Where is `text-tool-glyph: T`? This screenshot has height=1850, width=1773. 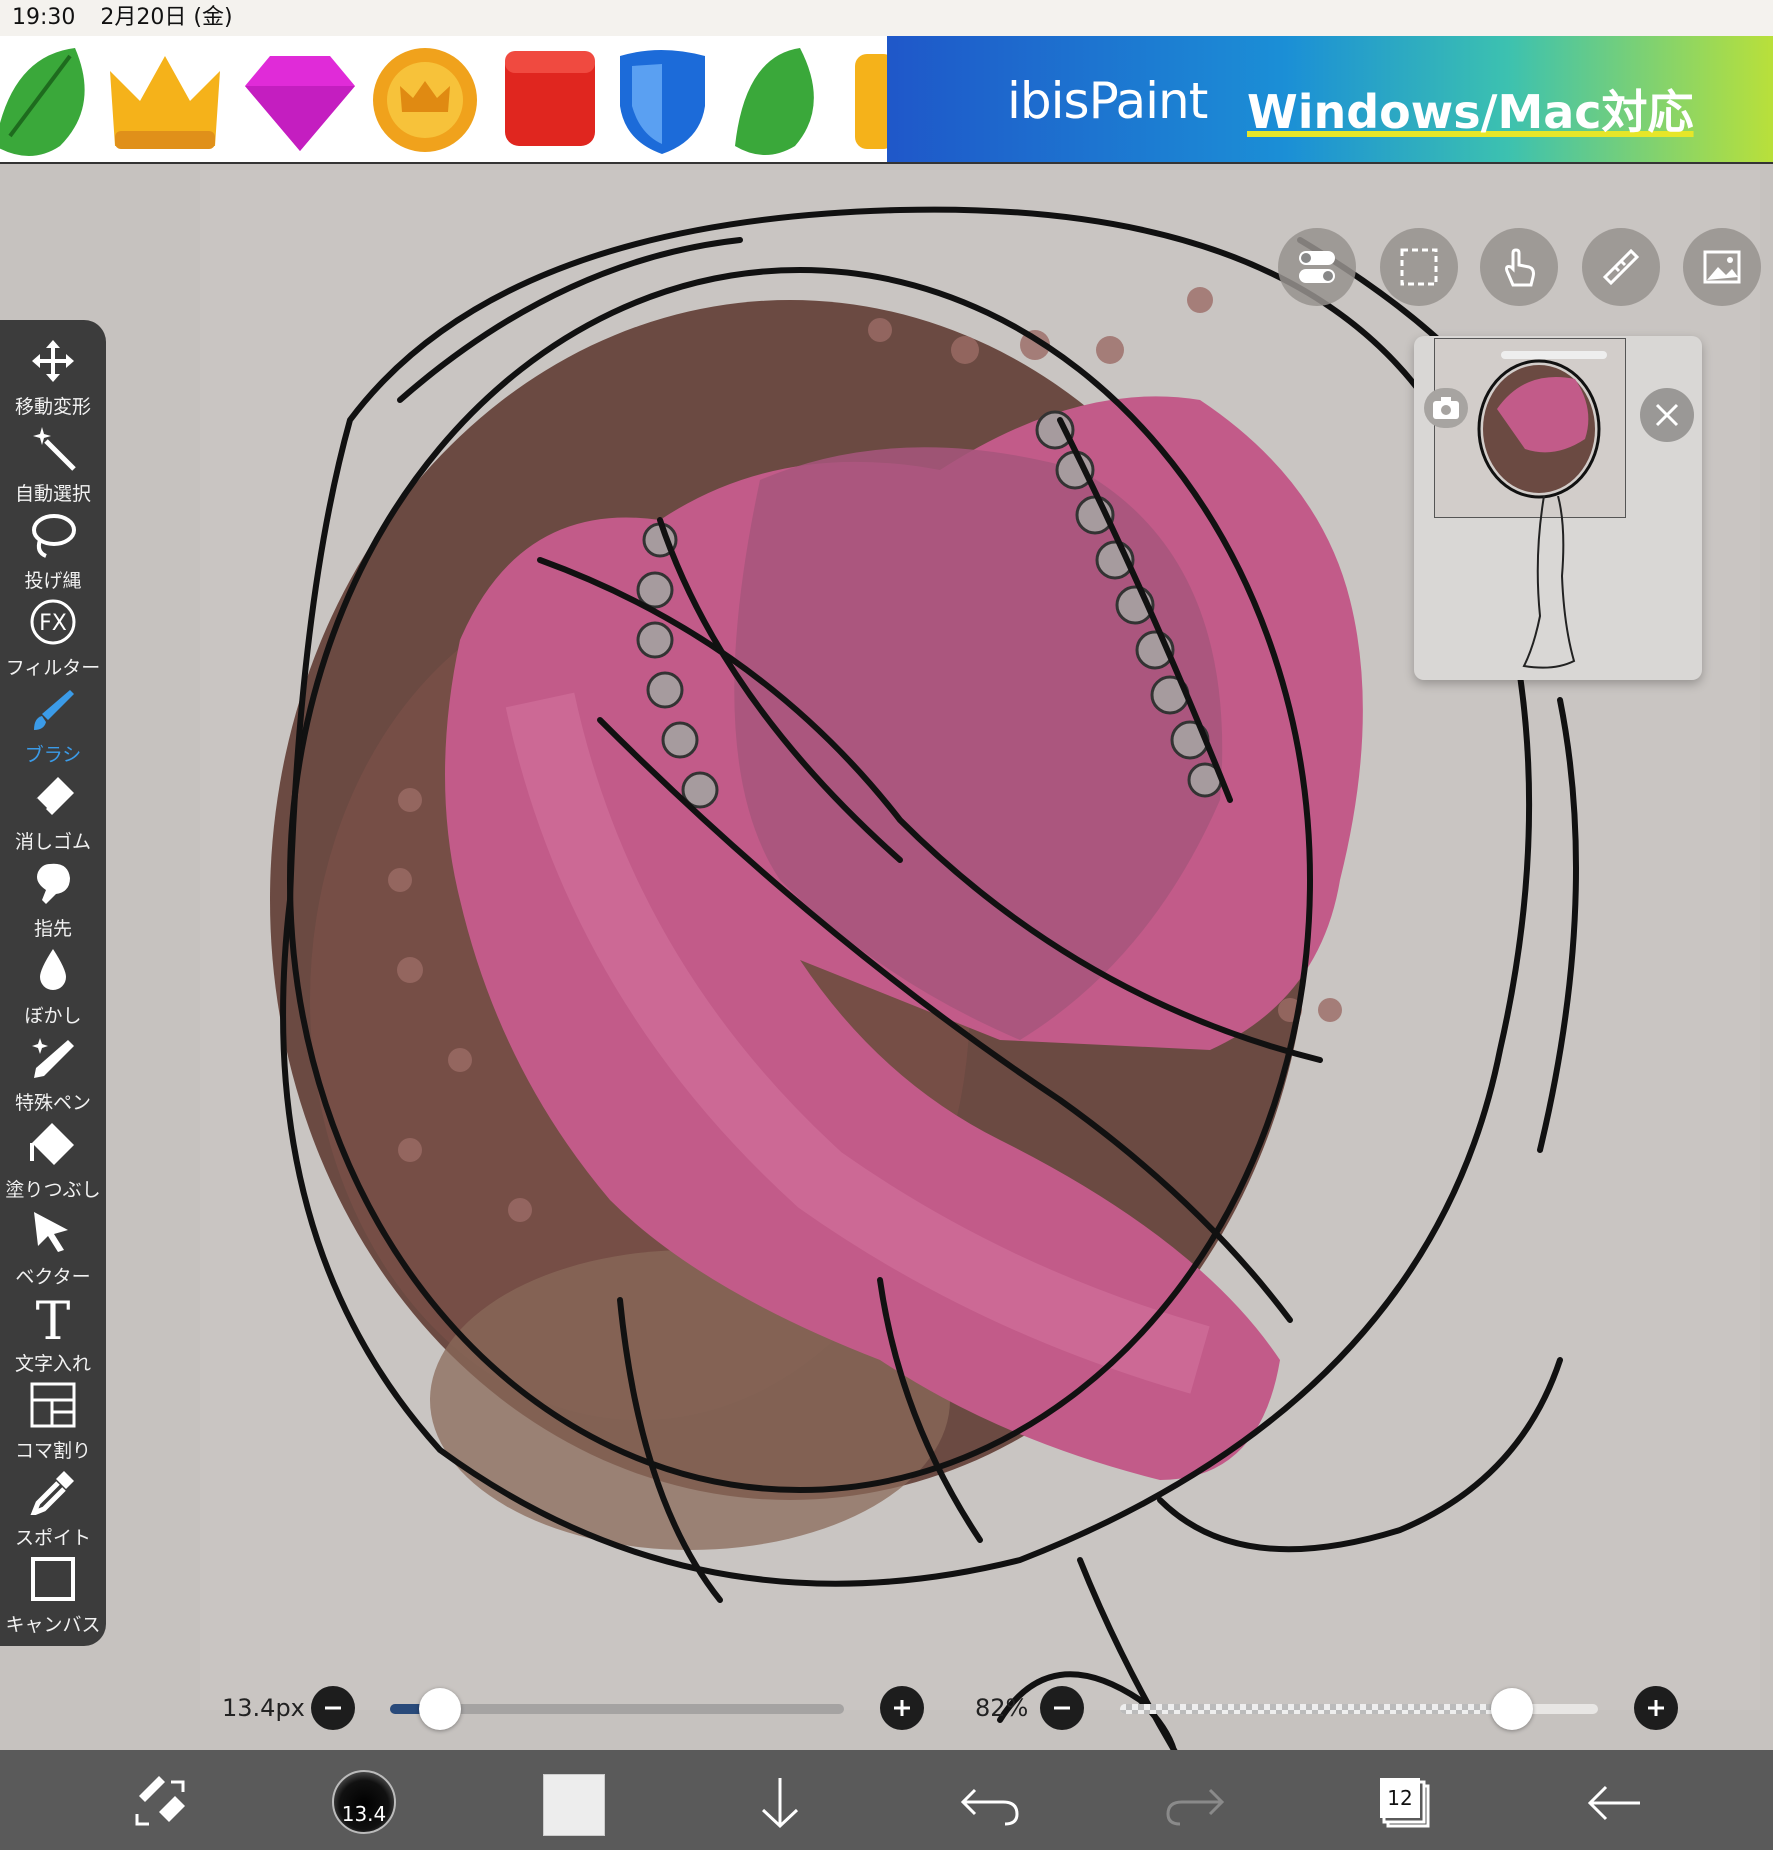 text-tool-glyph: T is located at coordinates (53, 1320).